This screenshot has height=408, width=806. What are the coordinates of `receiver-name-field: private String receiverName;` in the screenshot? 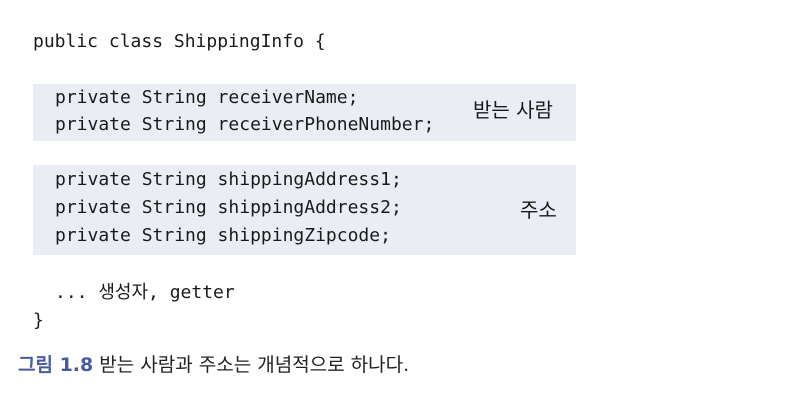 It's located at (207, 97).